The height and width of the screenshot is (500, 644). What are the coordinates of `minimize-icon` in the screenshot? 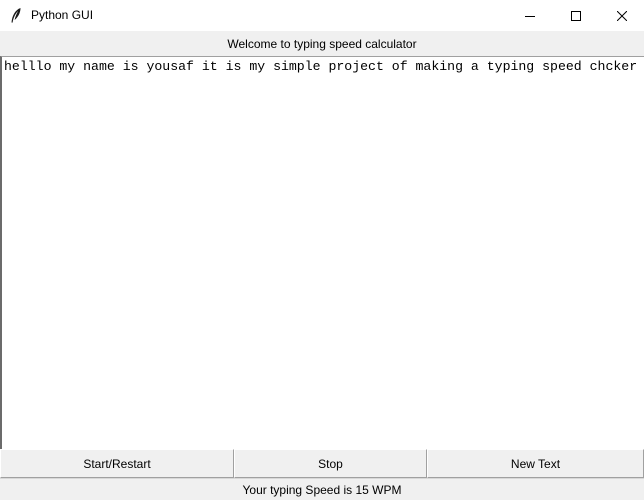 It's located at (530, 16).